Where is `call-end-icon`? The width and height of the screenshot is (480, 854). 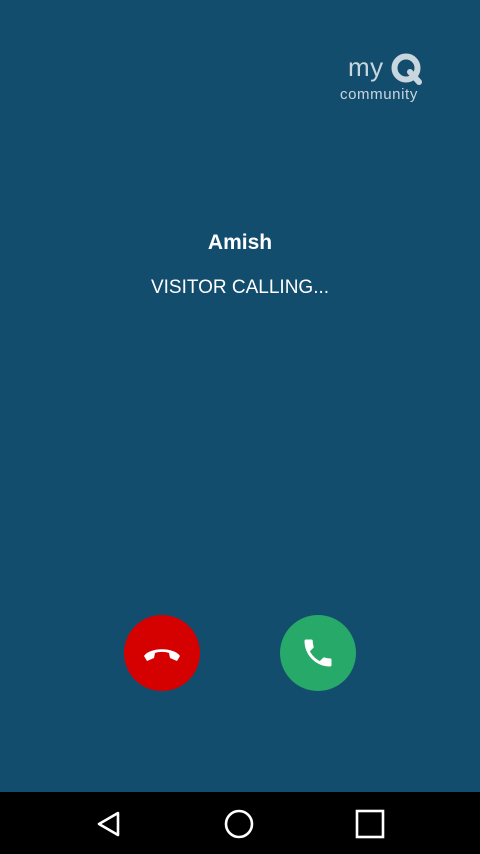 call-end-icon is located at coordinates (162, 655).